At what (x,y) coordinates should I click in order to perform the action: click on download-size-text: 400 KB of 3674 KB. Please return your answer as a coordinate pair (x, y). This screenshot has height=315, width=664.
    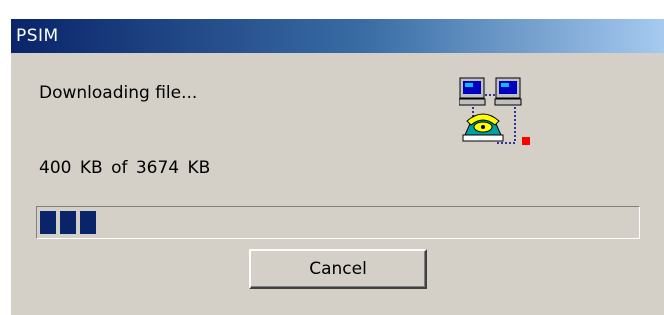
    Looking at the image, I should click on (125, 168).